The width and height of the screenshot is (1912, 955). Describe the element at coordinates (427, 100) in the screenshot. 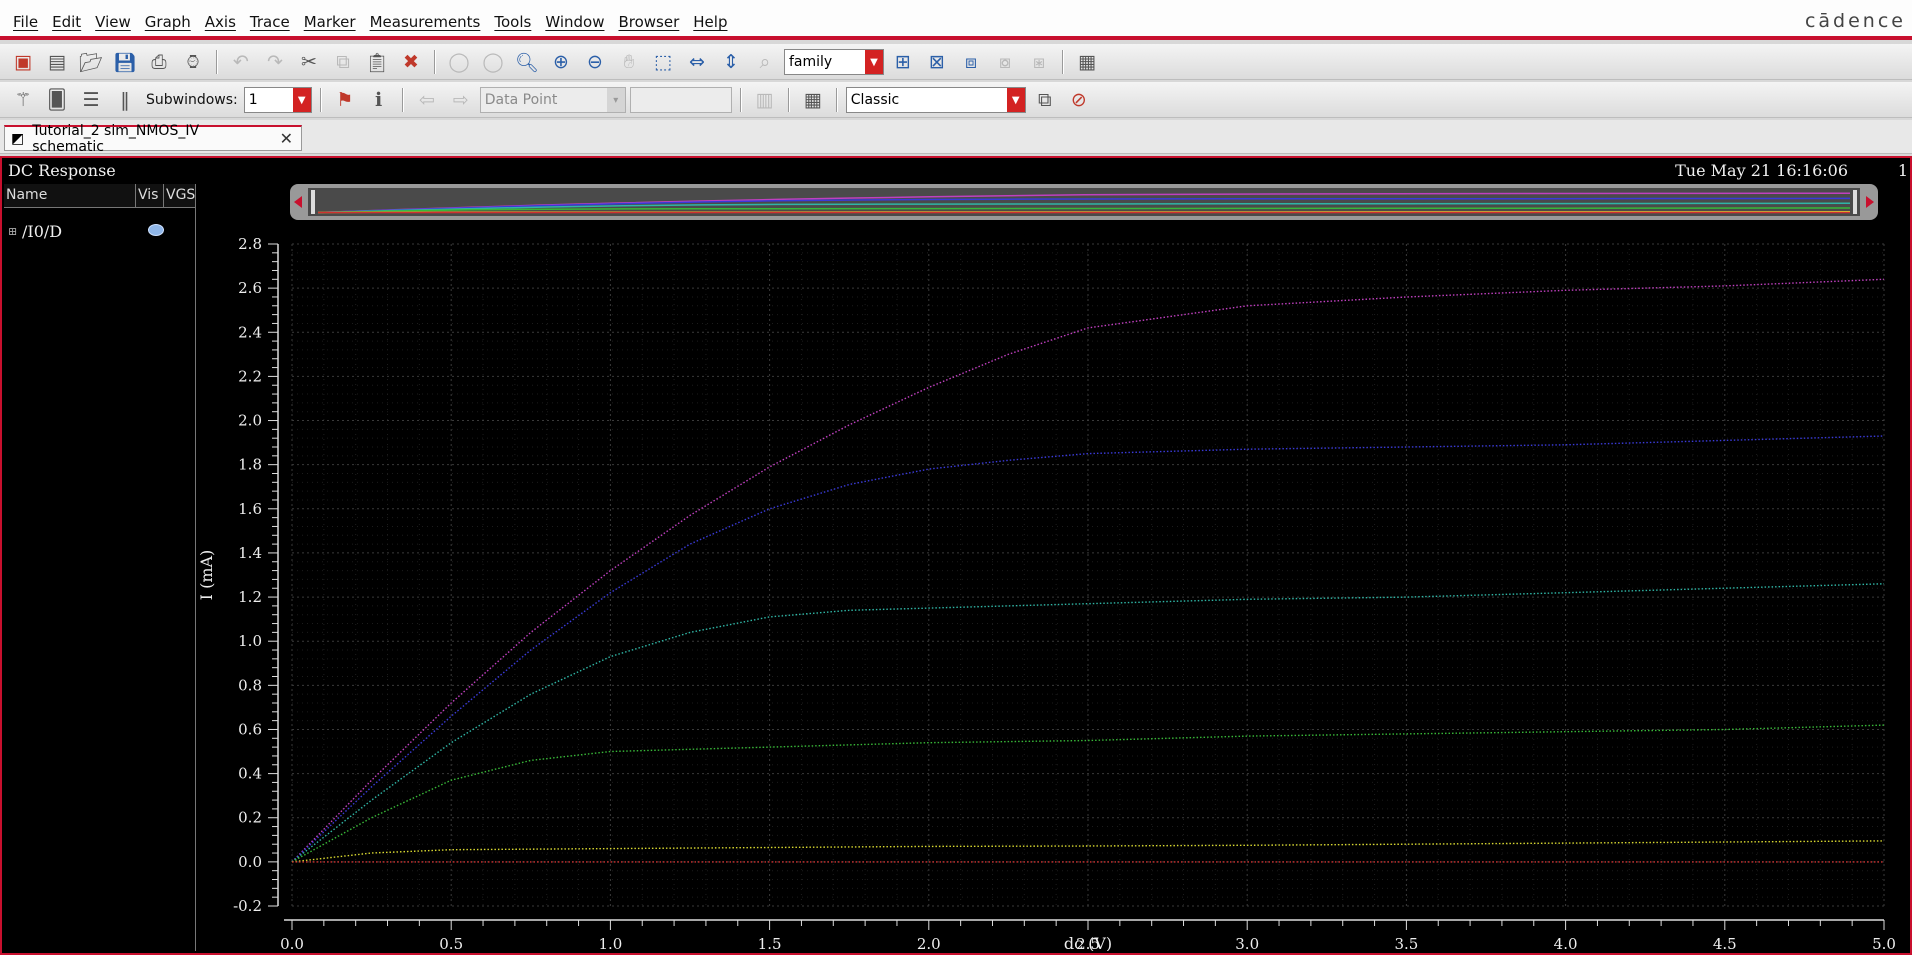

I see `arrow-left-icon: ⇦` at that location.